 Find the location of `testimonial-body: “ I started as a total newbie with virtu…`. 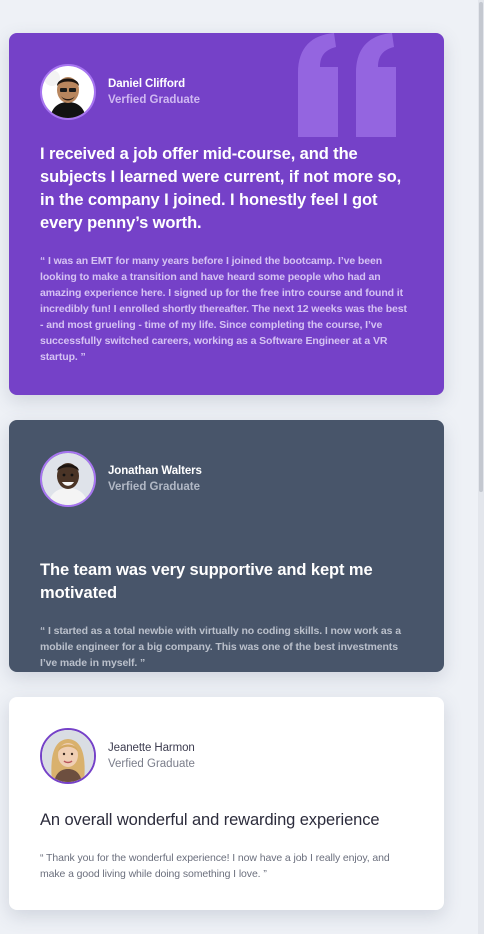

testimonial-body: “ I started as a total newbie with virtu… is located at coordinates (220, 647).